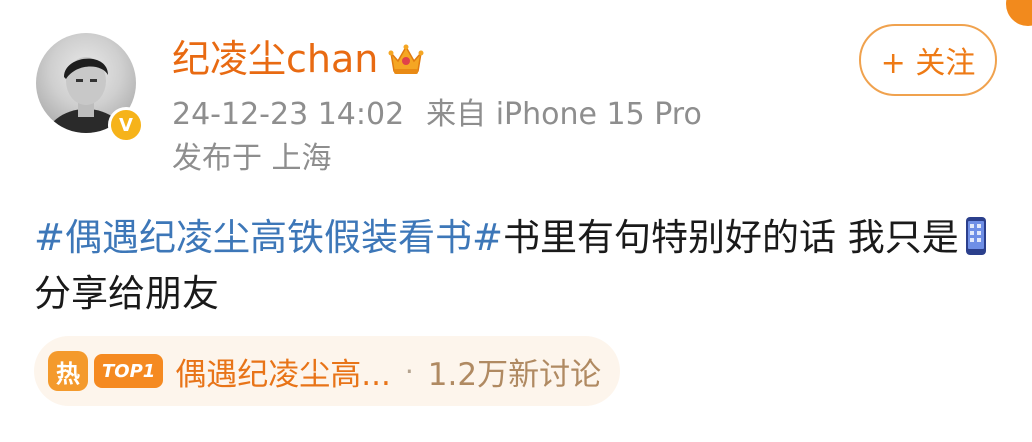 The image size is (1032, 442). What do you see at coordinates (928, 60) in the screenshot?
I see `follow-button: + 关注` at bounding box center [928, 60].